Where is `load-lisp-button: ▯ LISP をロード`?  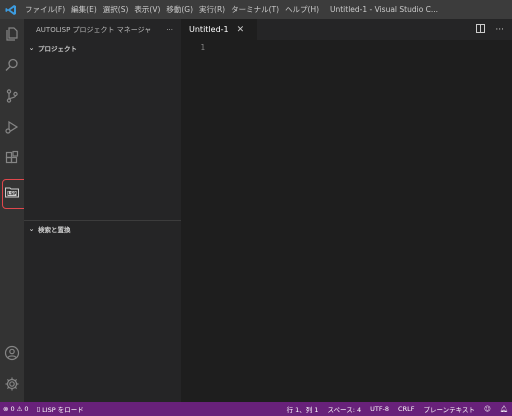 load-lisp-button: ▯ LISP をロード is located at coordinates (60, 409).